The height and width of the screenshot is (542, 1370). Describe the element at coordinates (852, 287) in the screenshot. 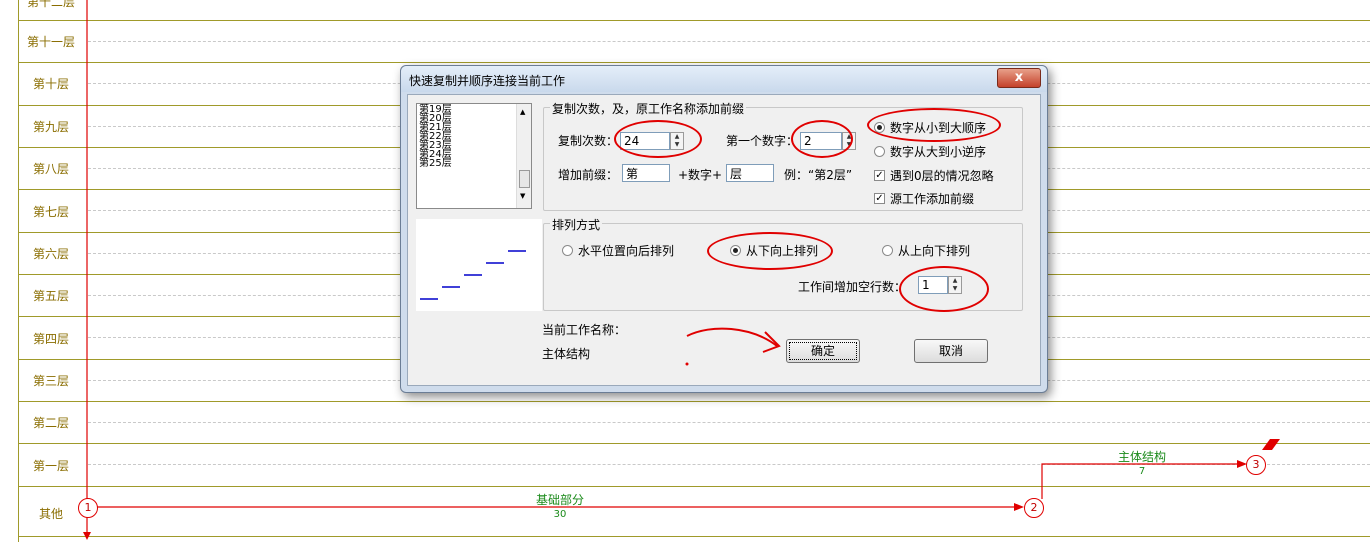

I see `blank-rows-label: 工作间增加空行数：` at that location.